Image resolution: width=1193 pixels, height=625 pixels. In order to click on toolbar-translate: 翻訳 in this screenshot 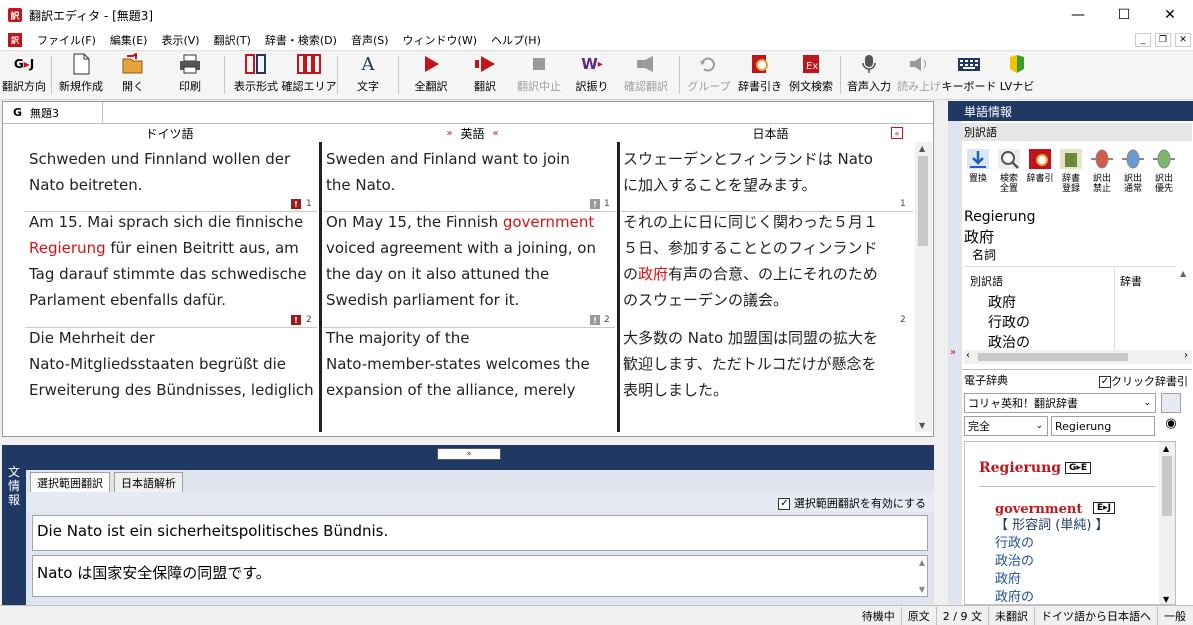, I will do `click(485, 75)`.